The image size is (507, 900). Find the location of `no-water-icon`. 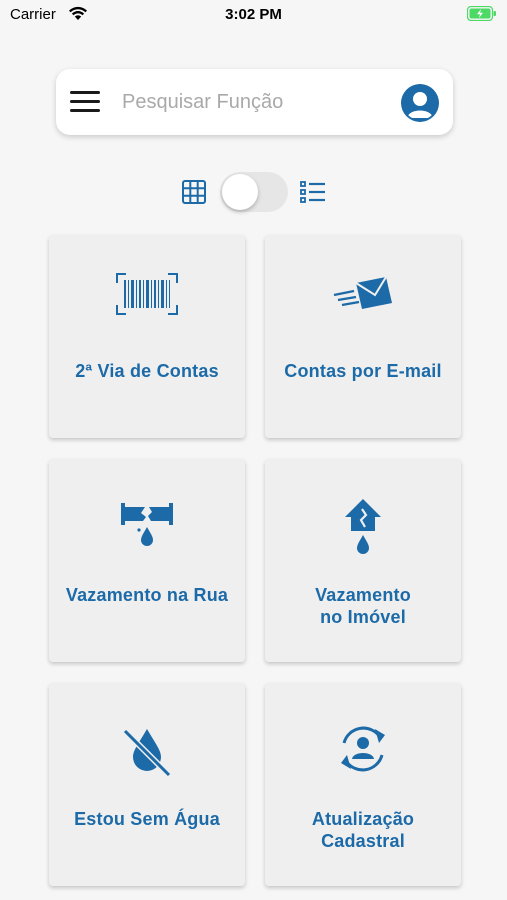

no-water-icon is located at coordinates (147, 763).